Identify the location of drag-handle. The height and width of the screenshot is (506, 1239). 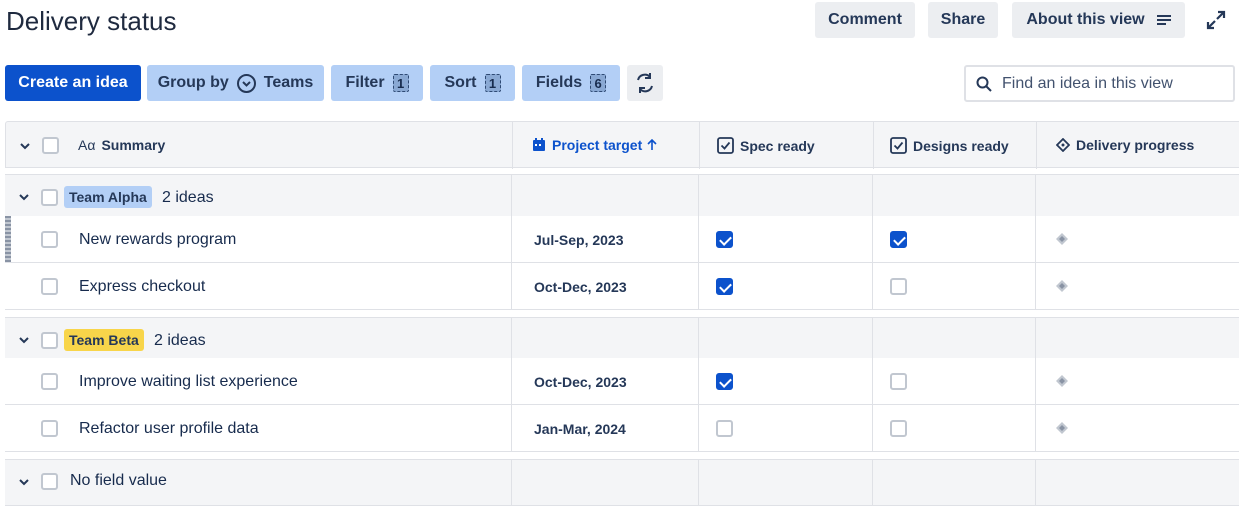
(8, 239).